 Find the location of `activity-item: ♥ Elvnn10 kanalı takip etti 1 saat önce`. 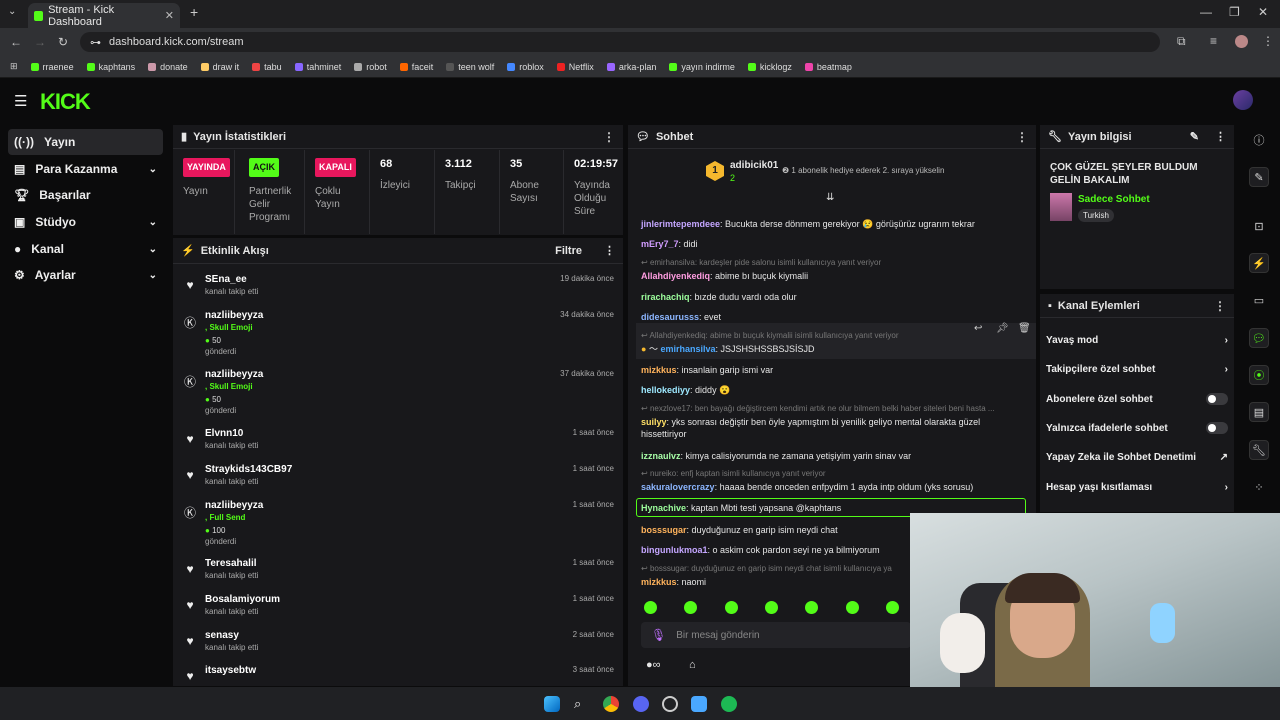

activity-item: ♥ Elvnn10 kanalı takip etti 1 saat önce is located at coordinates (400, 445).